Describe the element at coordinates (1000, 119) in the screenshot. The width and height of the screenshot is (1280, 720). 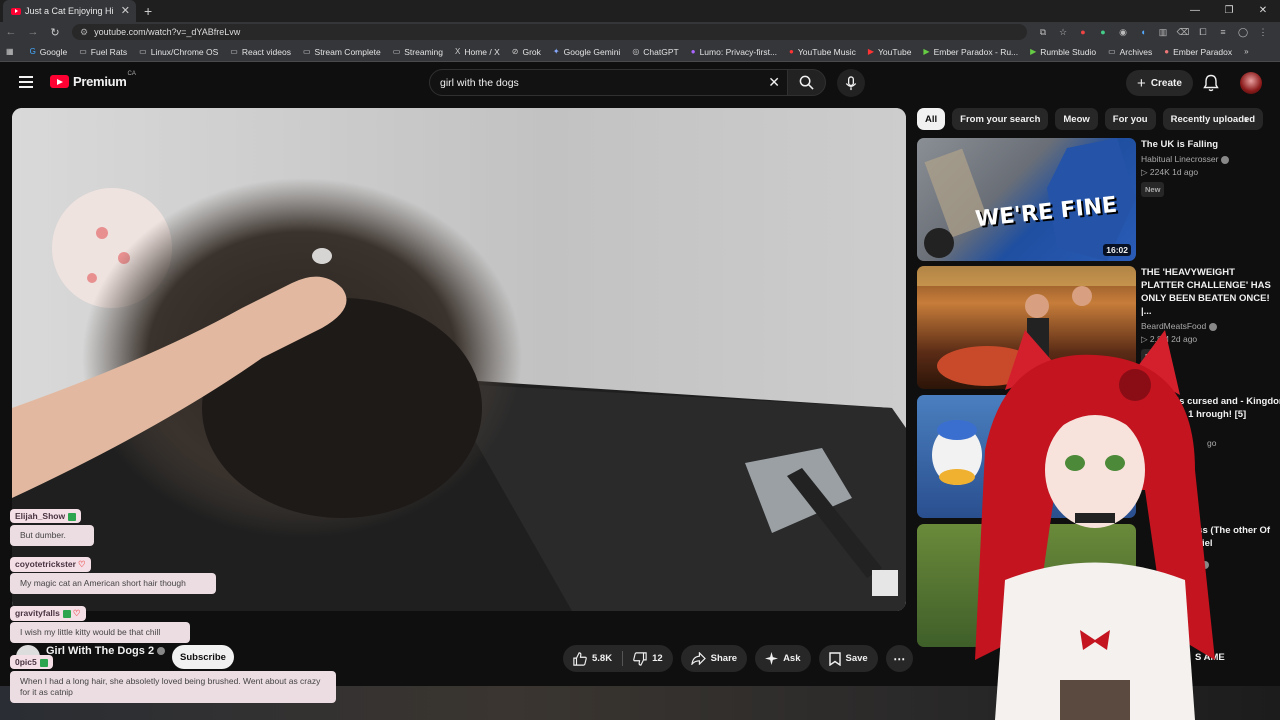
I see `chip-from-your-search: From your search` at that location.